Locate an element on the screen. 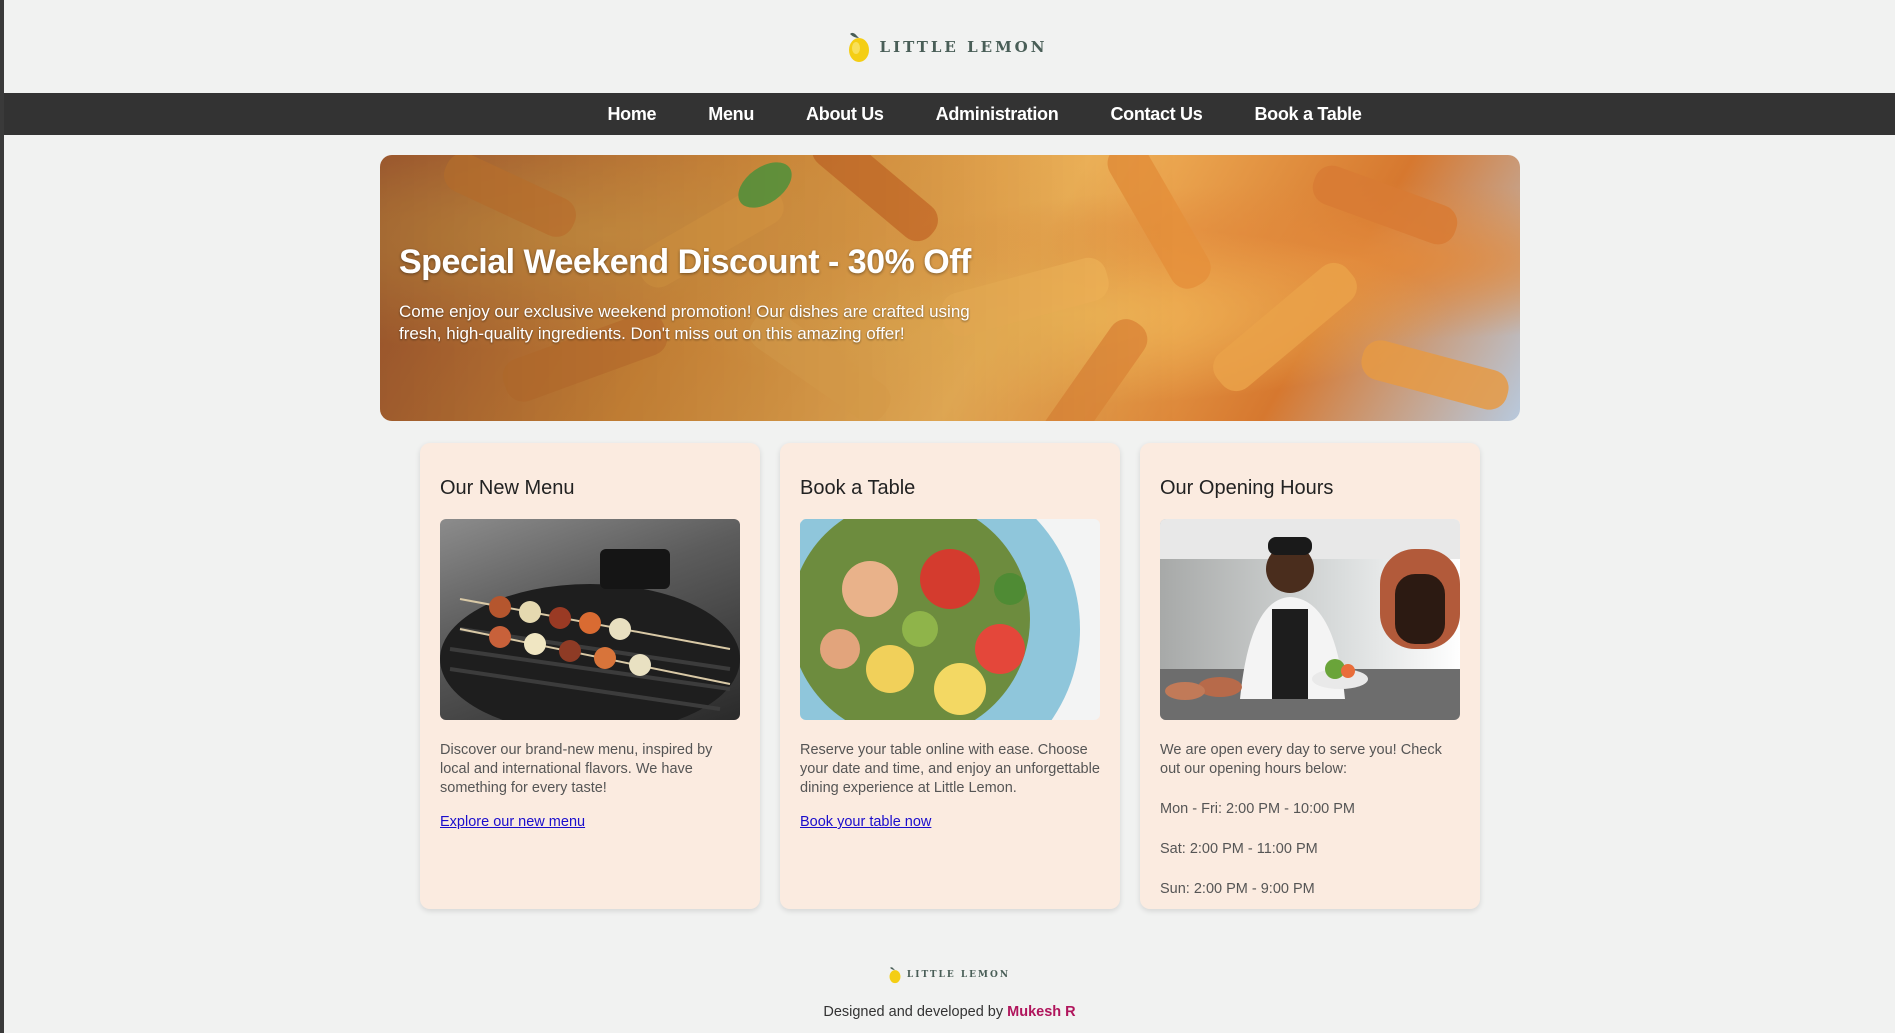  brand-name: LITTLE LEMON is located at coordinates (963, 46).